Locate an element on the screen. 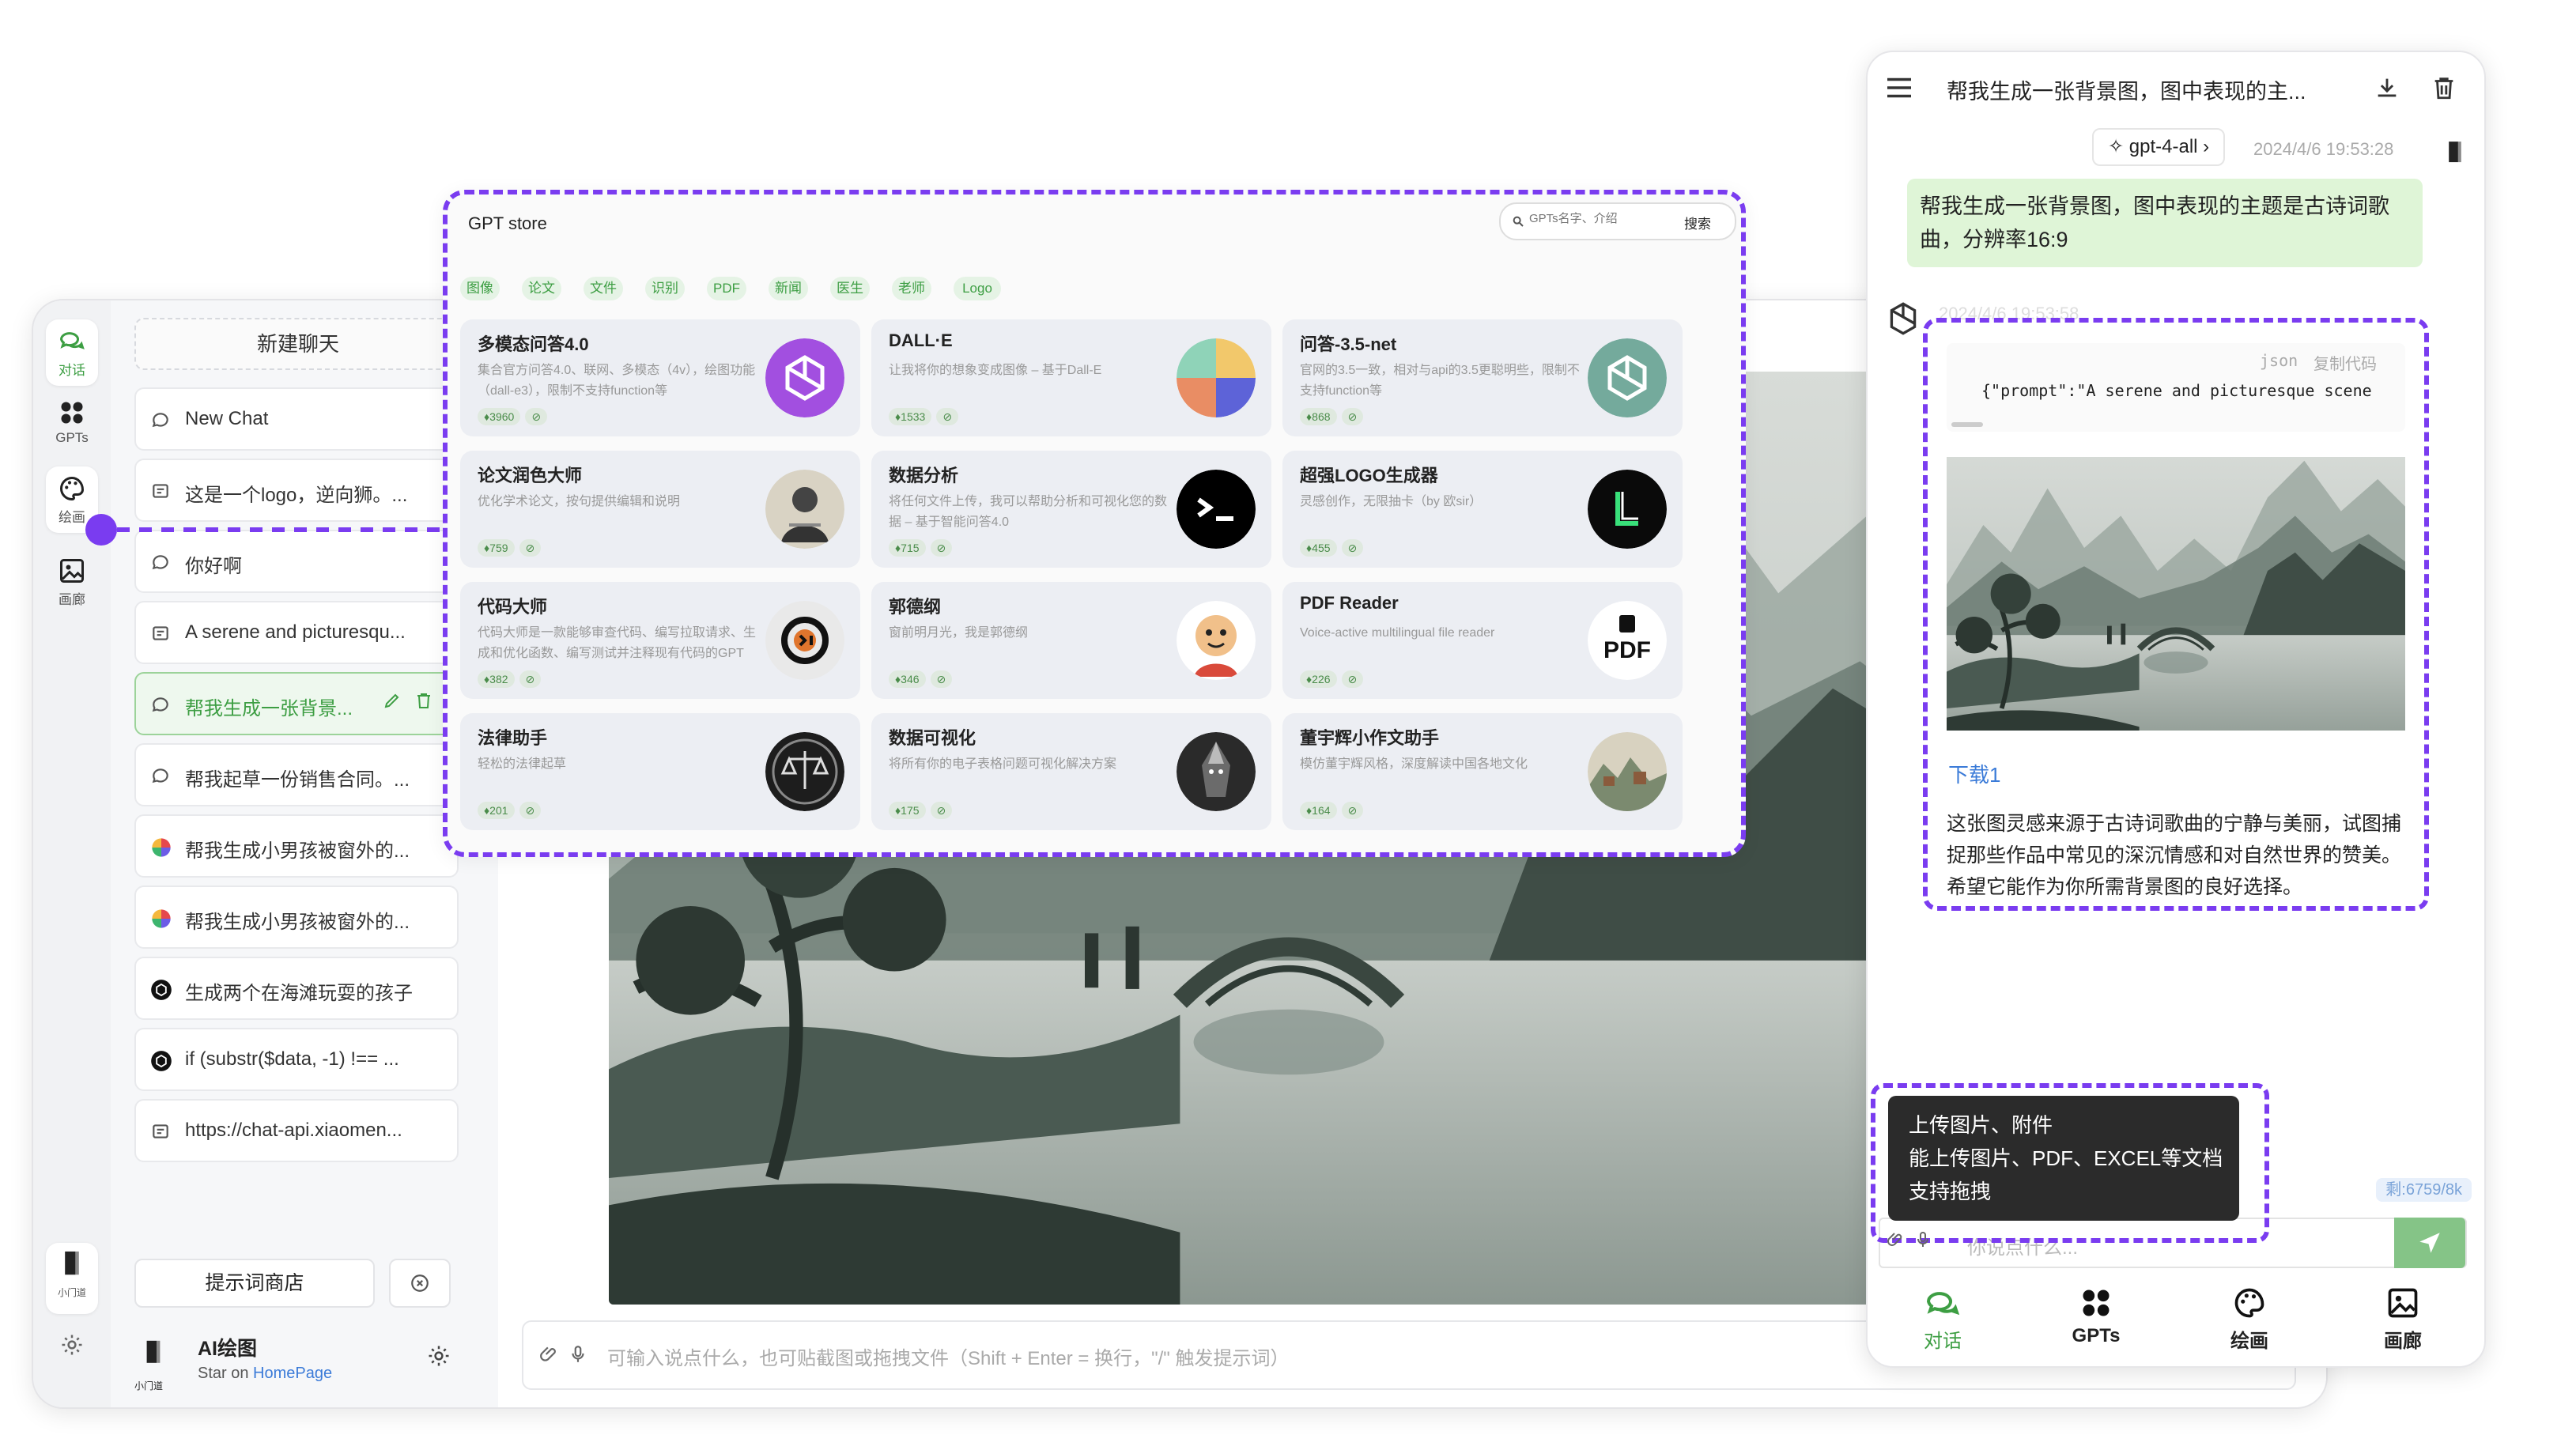  menu-icon is located at coordinates (1899, 88).